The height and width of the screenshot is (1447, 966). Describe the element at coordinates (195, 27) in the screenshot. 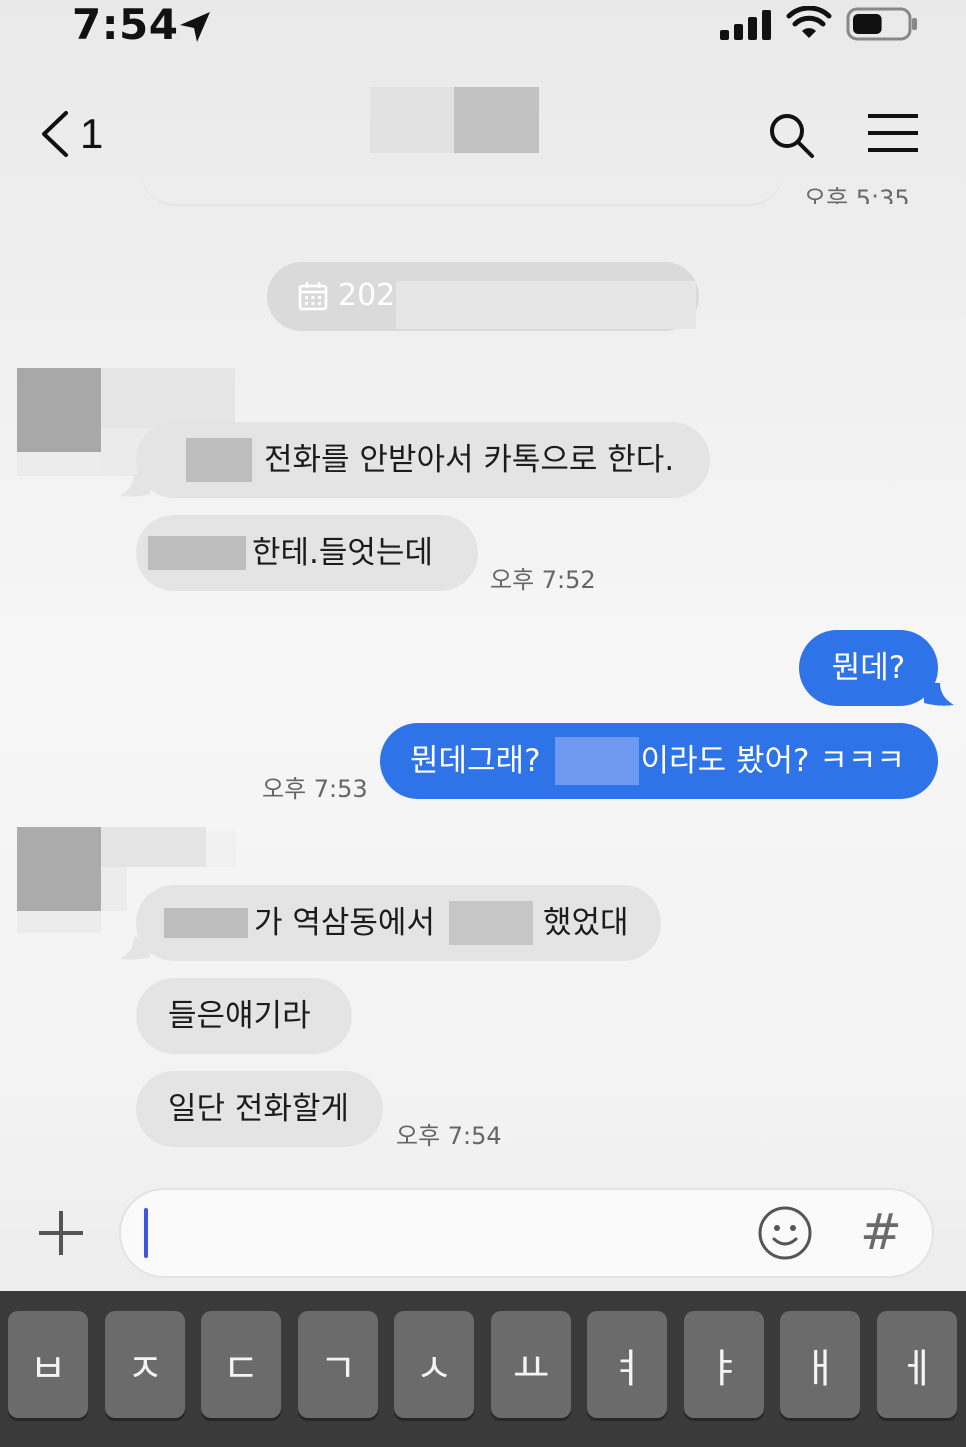

I see `location-arrow-icon` at that location.